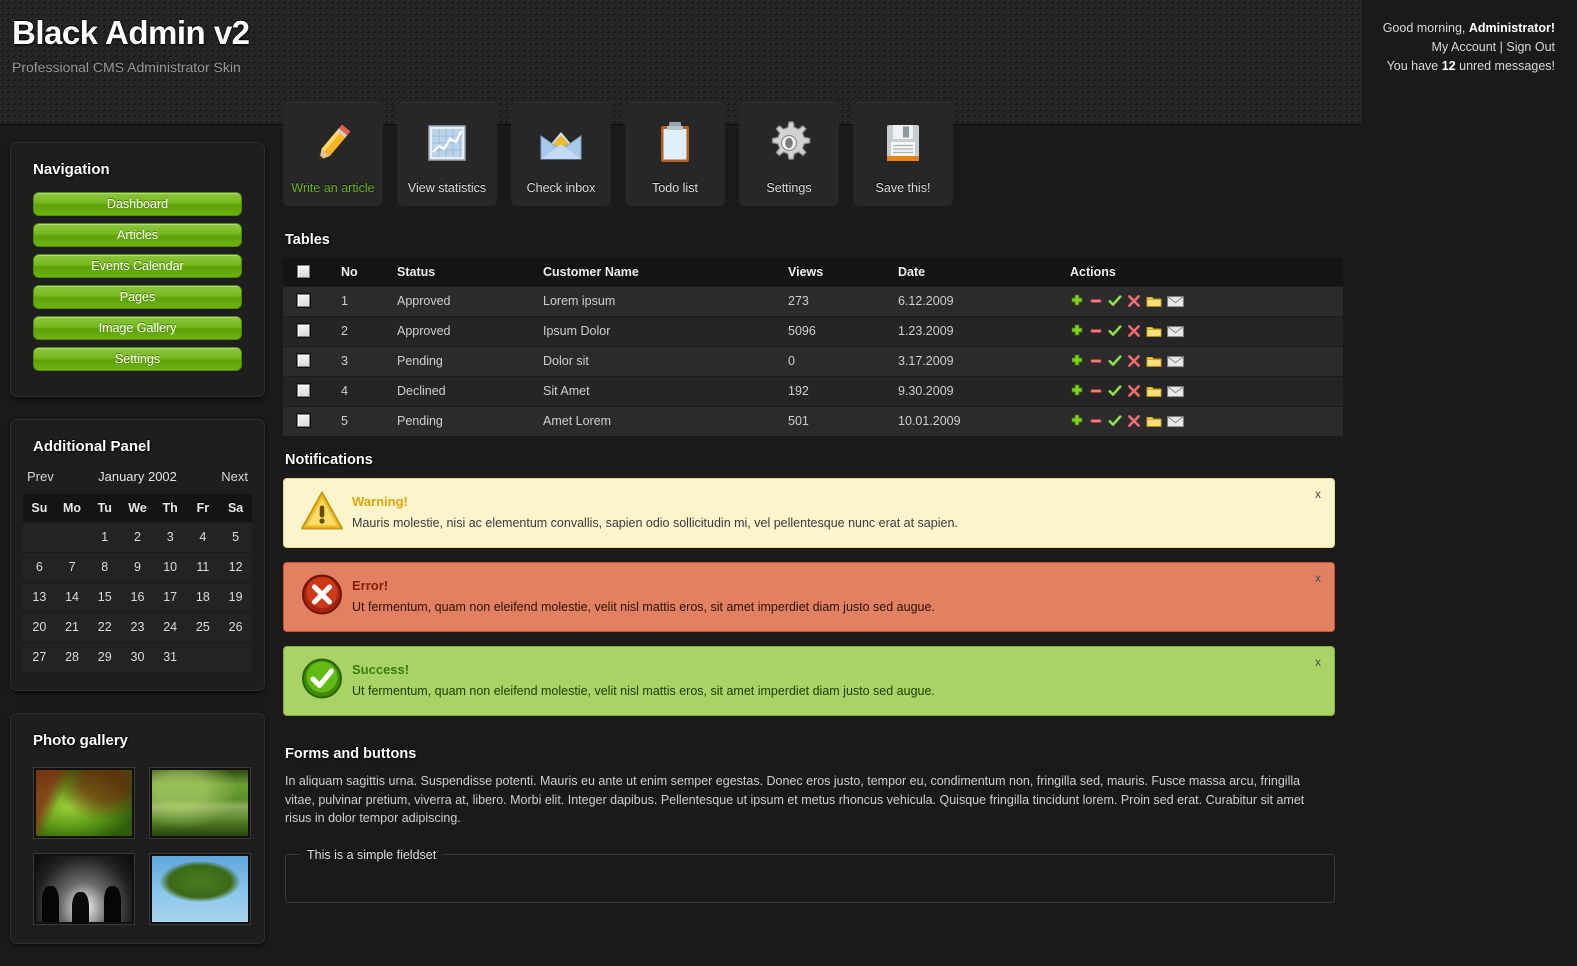 This screenshot has height=966, width=1577. I want to click on gallery-thumb-sunset-silhouette, so click(84, 889).